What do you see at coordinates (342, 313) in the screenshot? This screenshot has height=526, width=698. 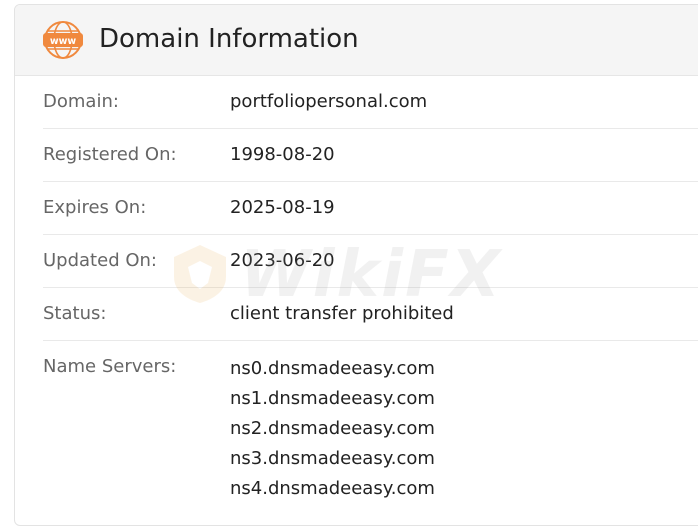 I see `status-value: client transfer prohibited` at bounding box center [342, 313].